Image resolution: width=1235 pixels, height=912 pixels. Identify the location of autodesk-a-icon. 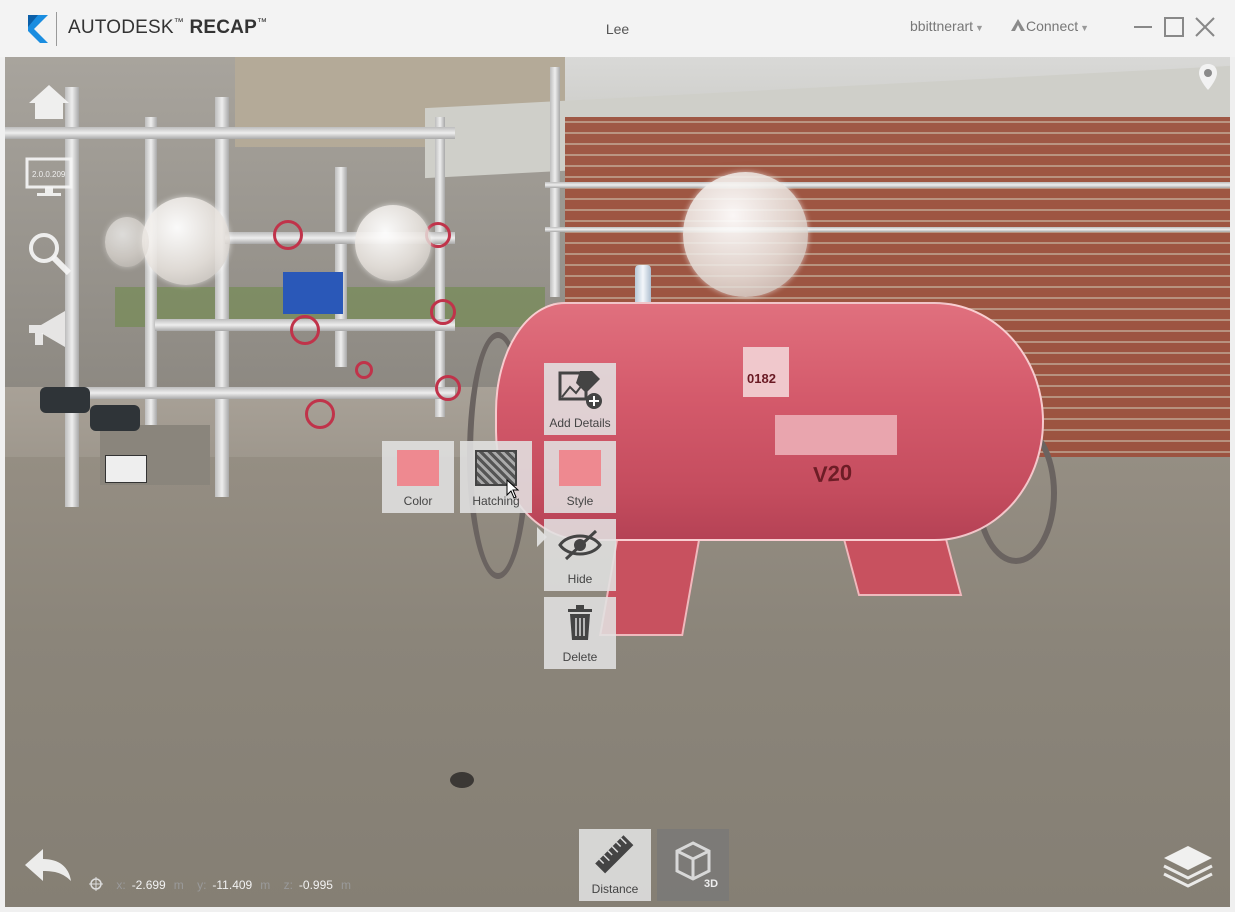
(1018, 25).